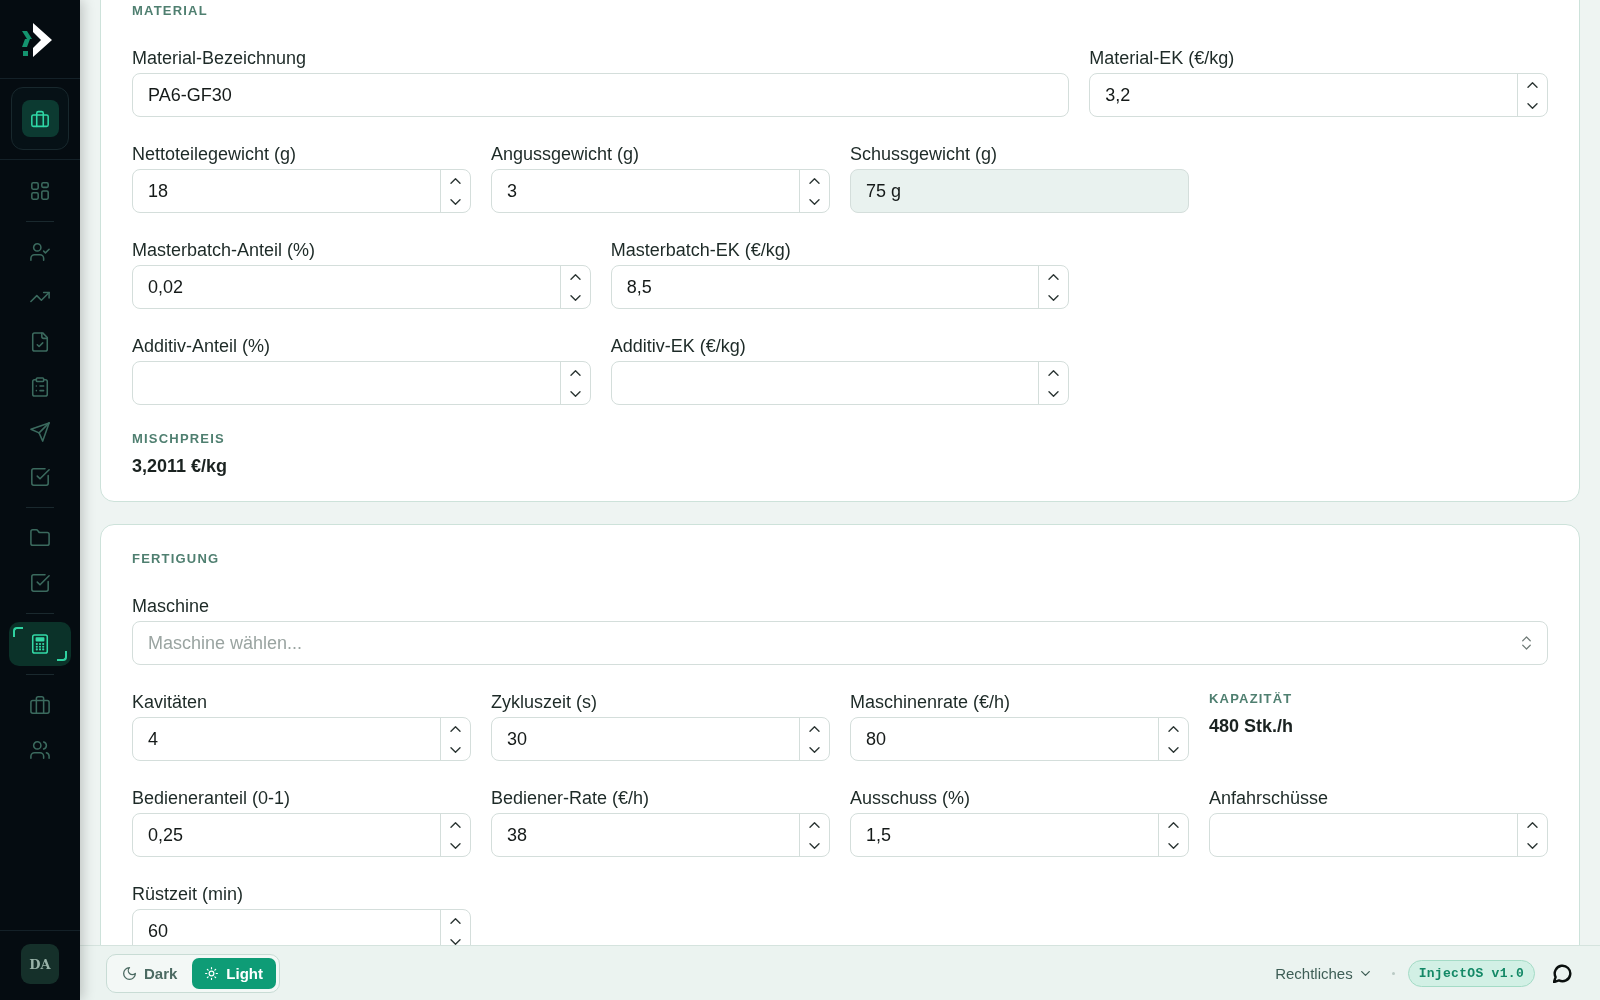 The width and height of the screenshot is (1600, 1000). Describe the element at coordinates (361, 287) in the screenshot. I see `number-input: 0,02` at that location.